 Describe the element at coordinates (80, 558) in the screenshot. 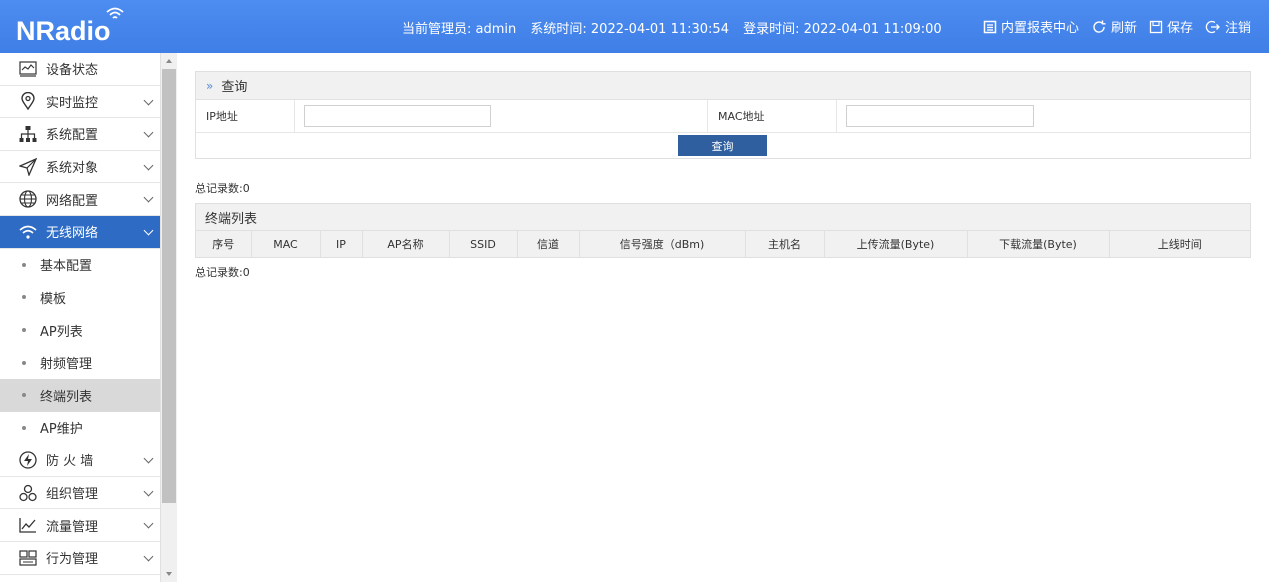

I see `sidebar-item-behavior: 行为管理` at that location.